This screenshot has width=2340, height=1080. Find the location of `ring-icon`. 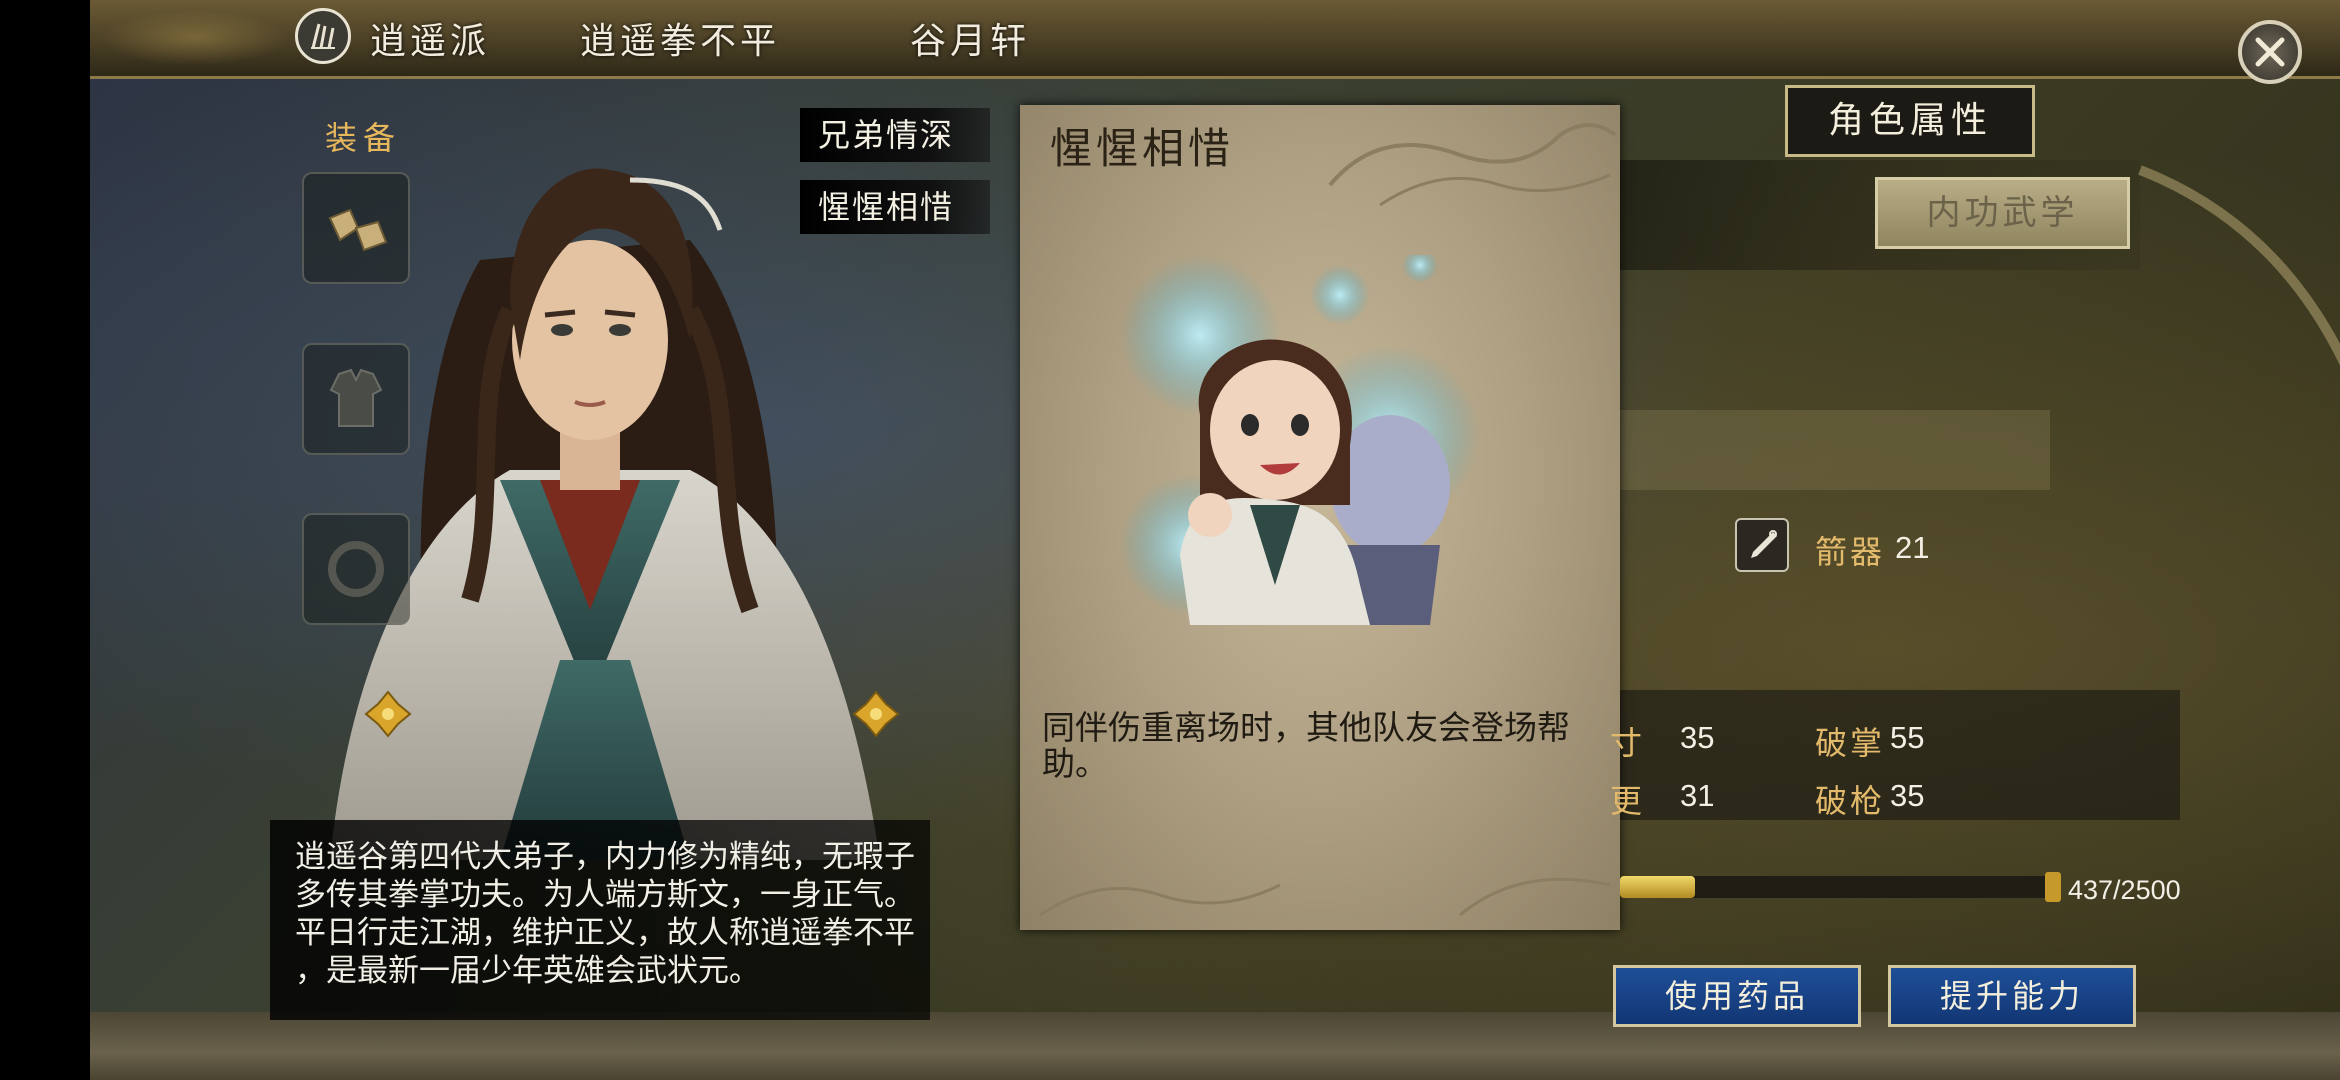

ring-icon is located at coordinates (356, 569).